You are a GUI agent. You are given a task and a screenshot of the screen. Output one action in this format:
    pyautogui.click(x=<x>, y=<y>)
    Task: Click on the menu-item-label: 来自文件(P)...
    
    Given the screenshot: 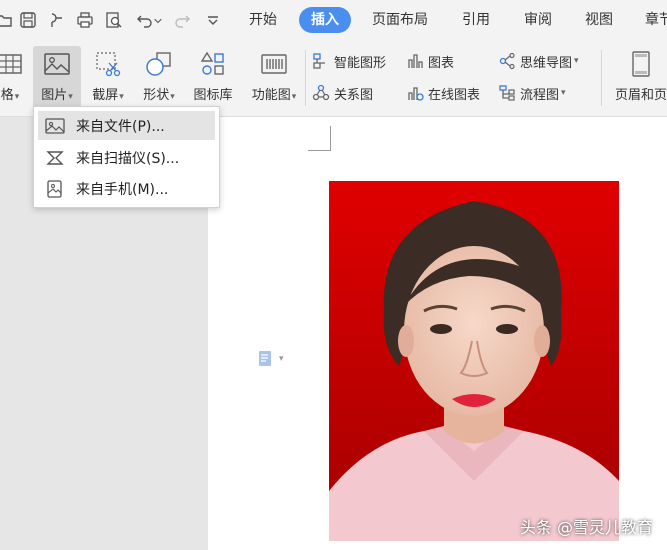 What is the action you would take?
    pyautogui.click(x=120, y=126)
    